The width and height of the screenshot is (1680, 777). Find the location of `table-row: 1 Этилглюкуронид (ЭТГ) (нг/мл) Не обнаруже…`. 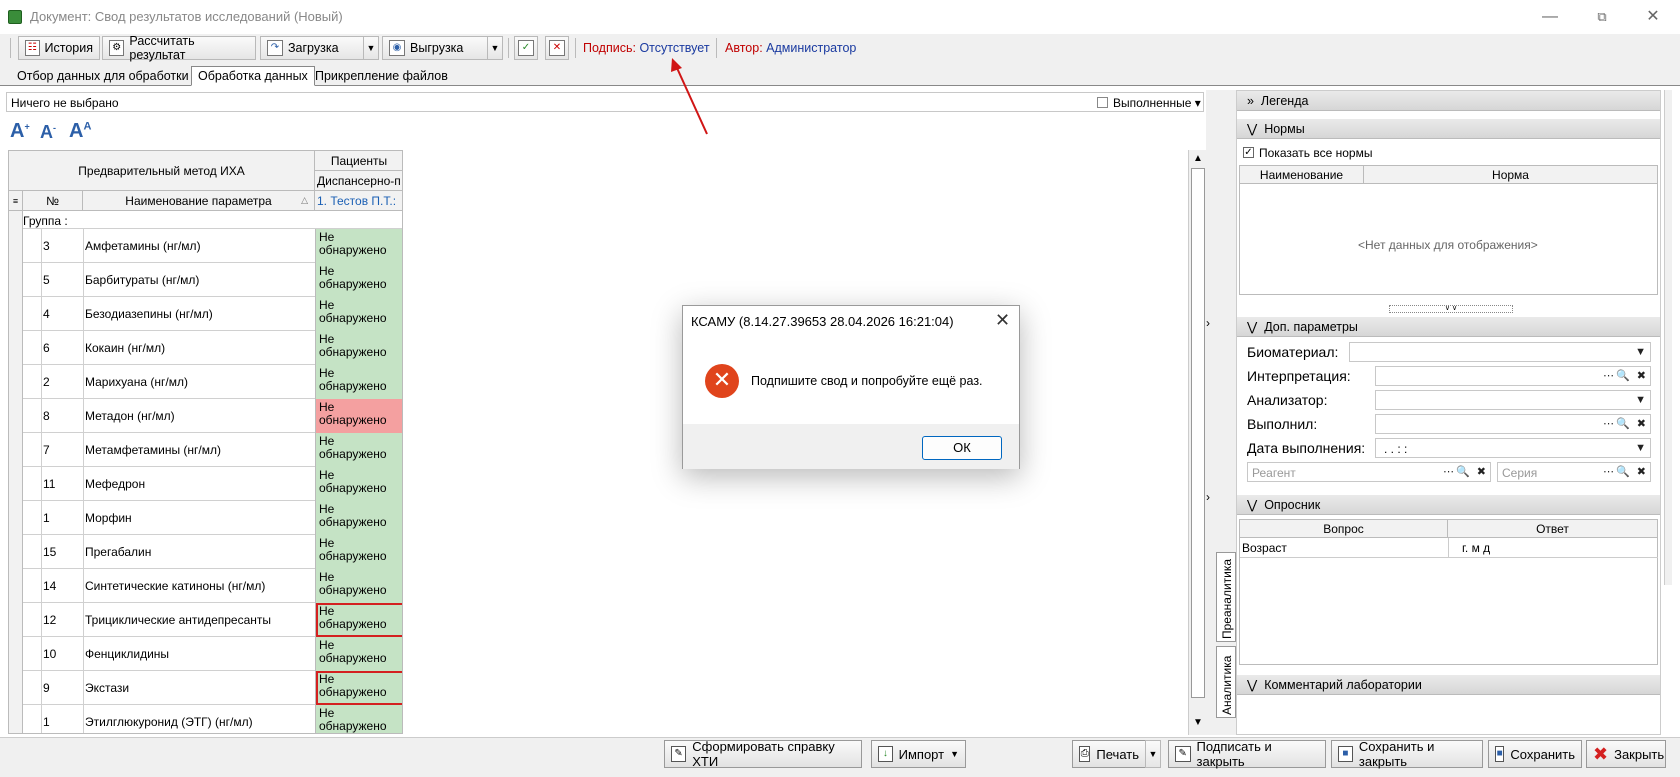

table-row: 1 Этилглюкуронид (ЭТГ) (нг/мл) Не обнаруже… is located at coordinates (205, 719).